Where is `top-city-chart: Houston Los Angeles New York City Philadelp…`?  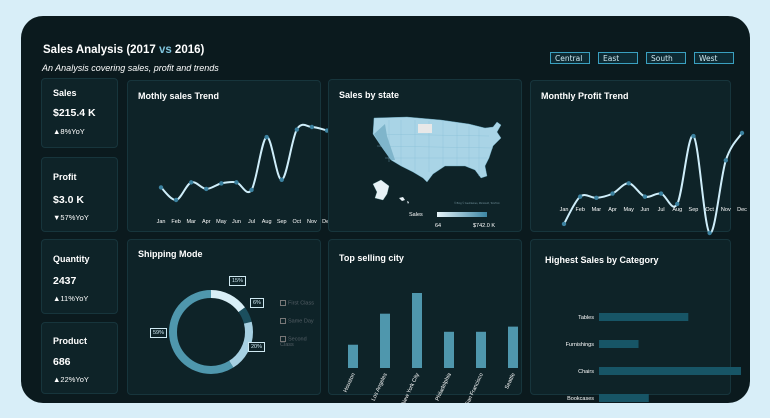
top-city-chart: Houston Los Angeles New York City Philadelp… is located at coordinates (430, 348).